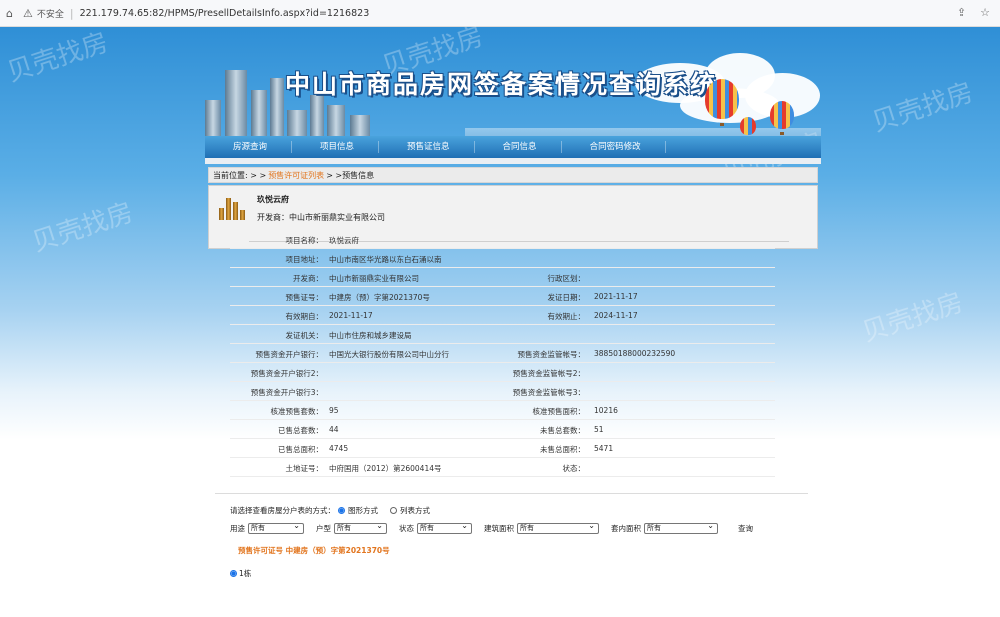  Describe the element at coordinates (502, 258) in the screenshot. I see `detail-row: 项目地址： 中山市南区华光路以东白石涌以南` at that location.